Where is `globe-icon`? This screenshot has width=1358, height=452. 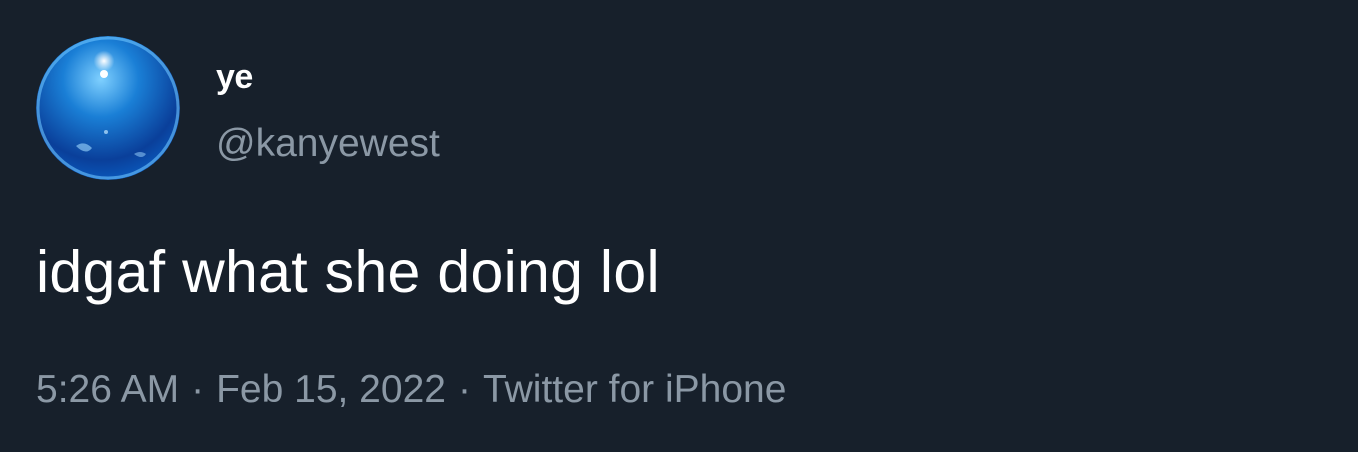 globe-icon is located at coordinates (108, 108).